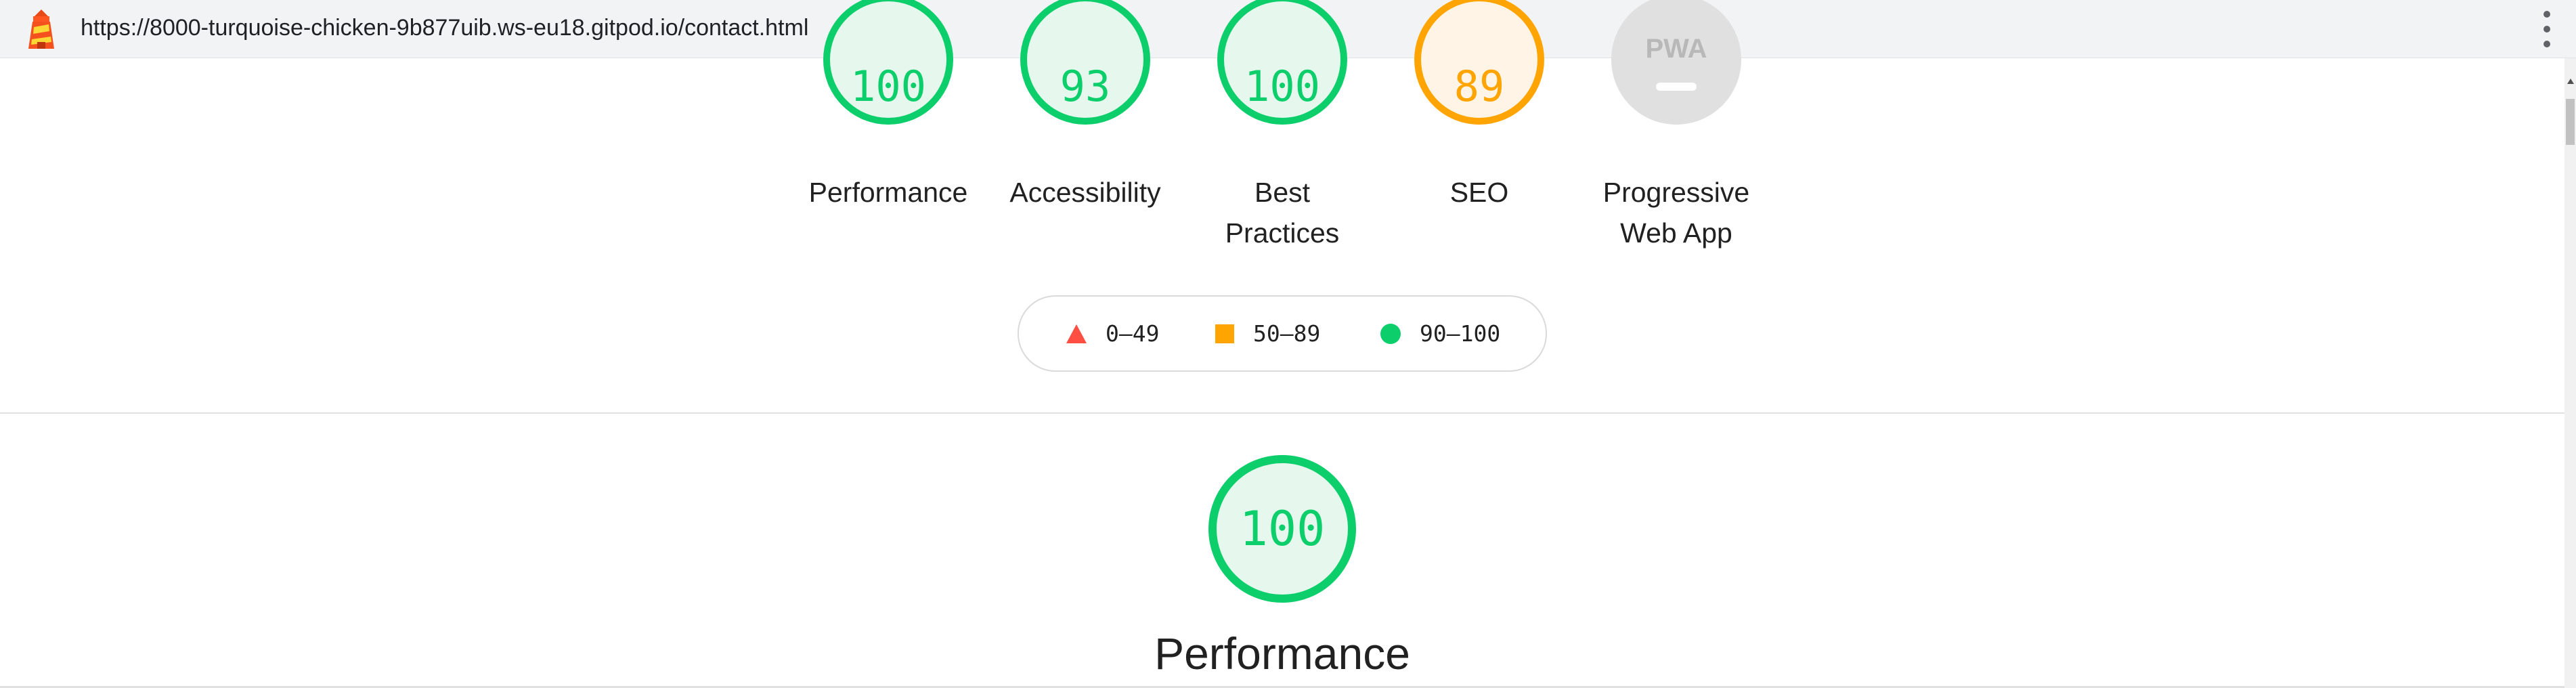 The height and width of the screenshot is (688, 2576). I want to click on legend-pass: 90–100, so click(1440, 333).